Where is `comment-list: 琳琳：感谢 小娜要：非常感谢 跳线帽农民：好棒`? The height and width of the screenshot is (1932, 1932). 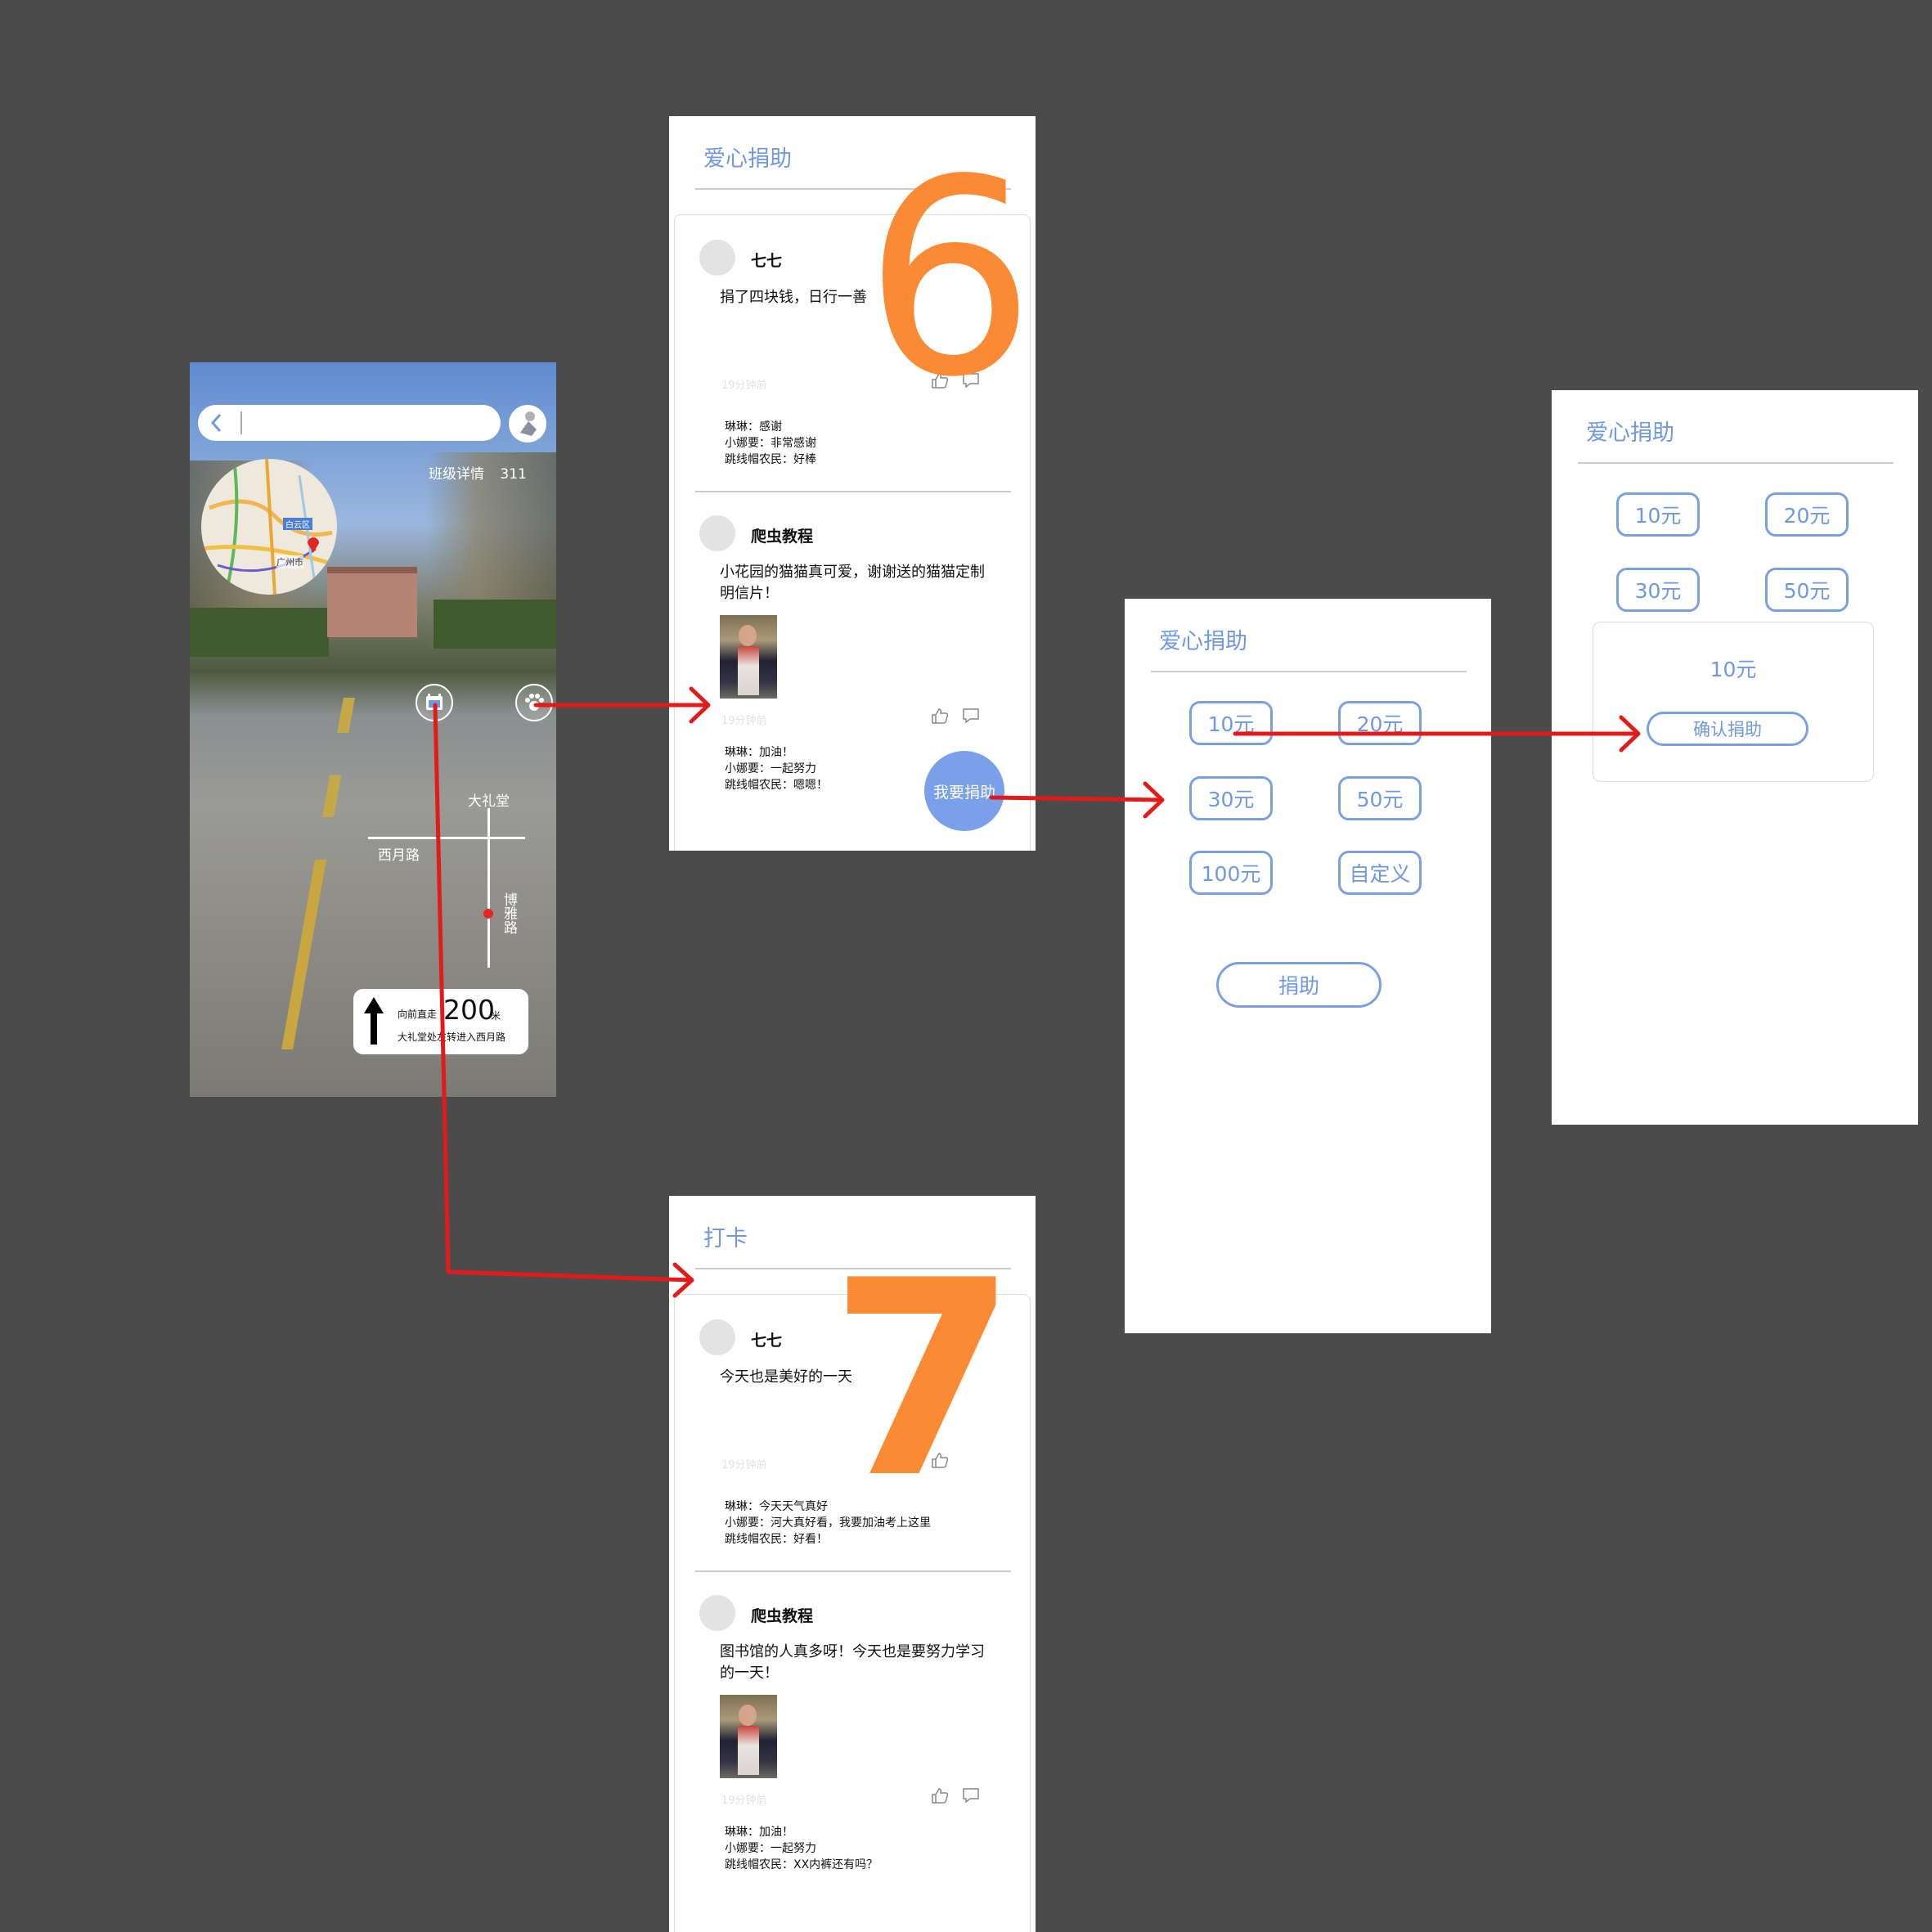
comment-list: 琳琳：感谢 小娜要：非常感谢 跳线帽农民：好棒 is located at coordinates (771, 444).